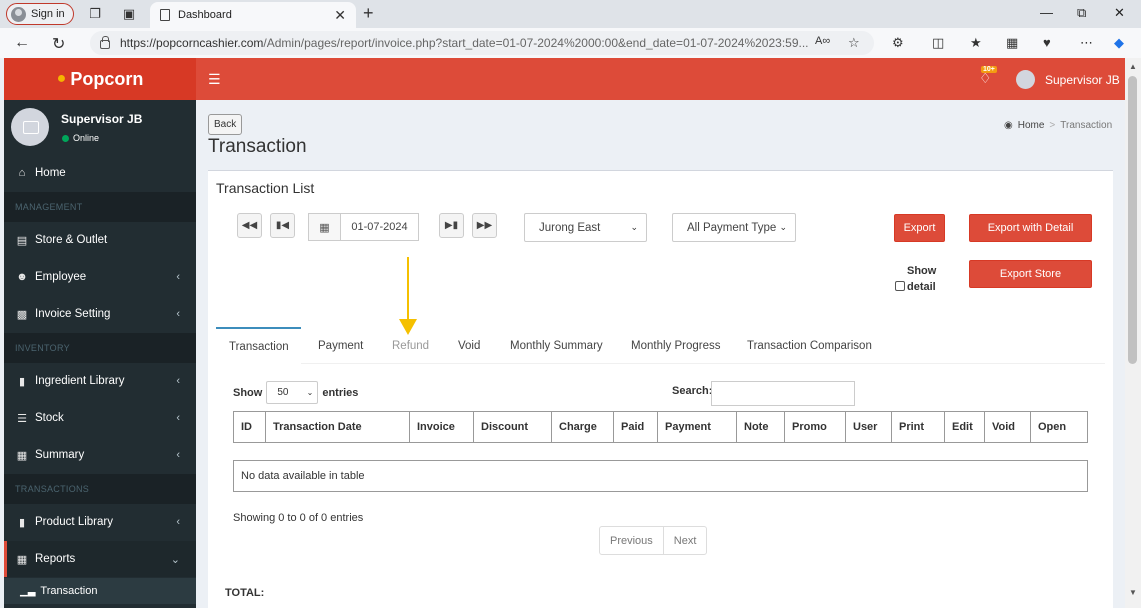 The height and width of the screenshot is (608, 1141). Describe the element at coordinates (58, 44) in the screenshot. I see `refresh-icon: ↻` at that location.